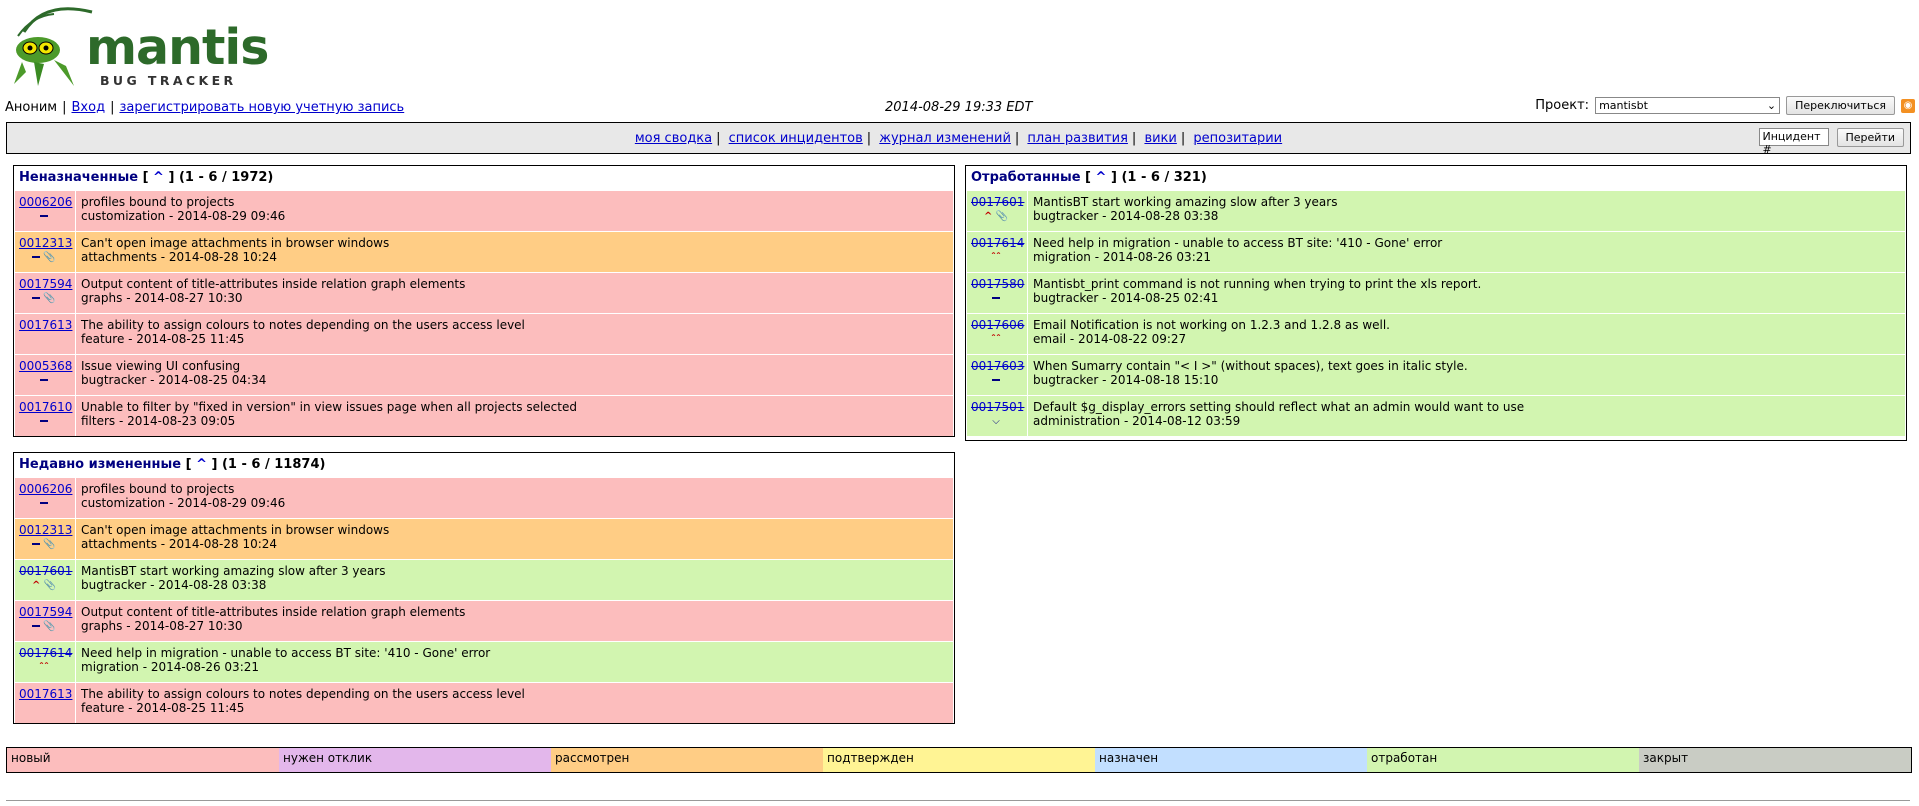  What do you see at coordinates (997, 325) in the screenshot?
I see `issue-id-link: 0017606` at bounding box center [997, 325].